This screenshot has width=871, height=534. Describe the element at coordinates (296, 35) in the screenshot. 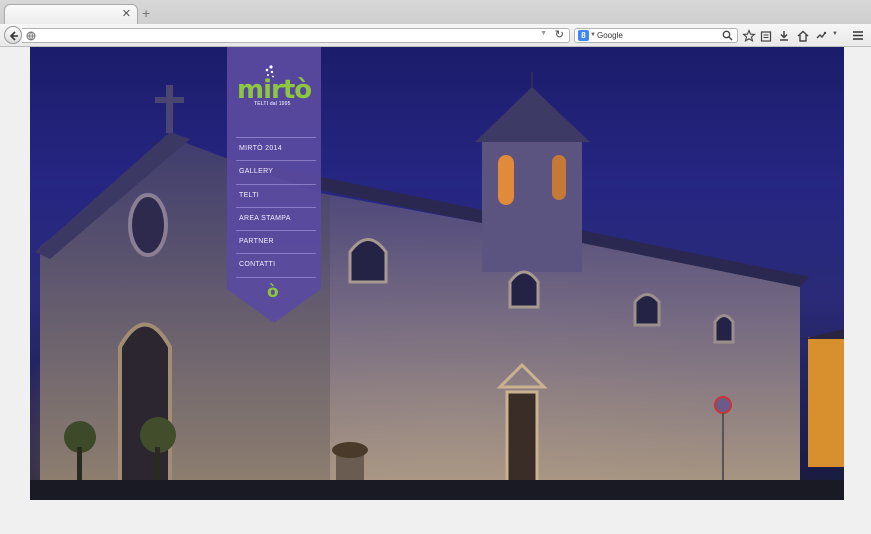

I see `url-bar: ▼ ↻` at that location.